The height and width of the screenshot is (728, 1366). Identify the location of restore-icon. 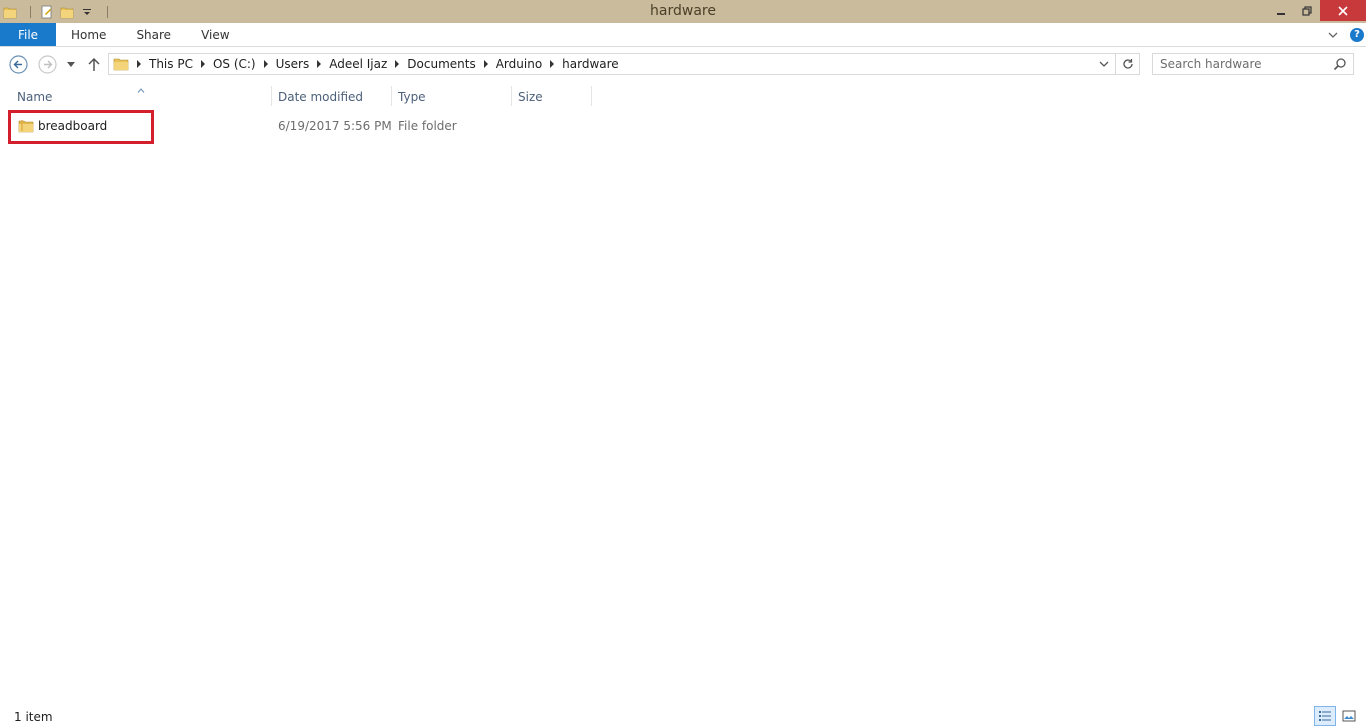
(1307, 10).